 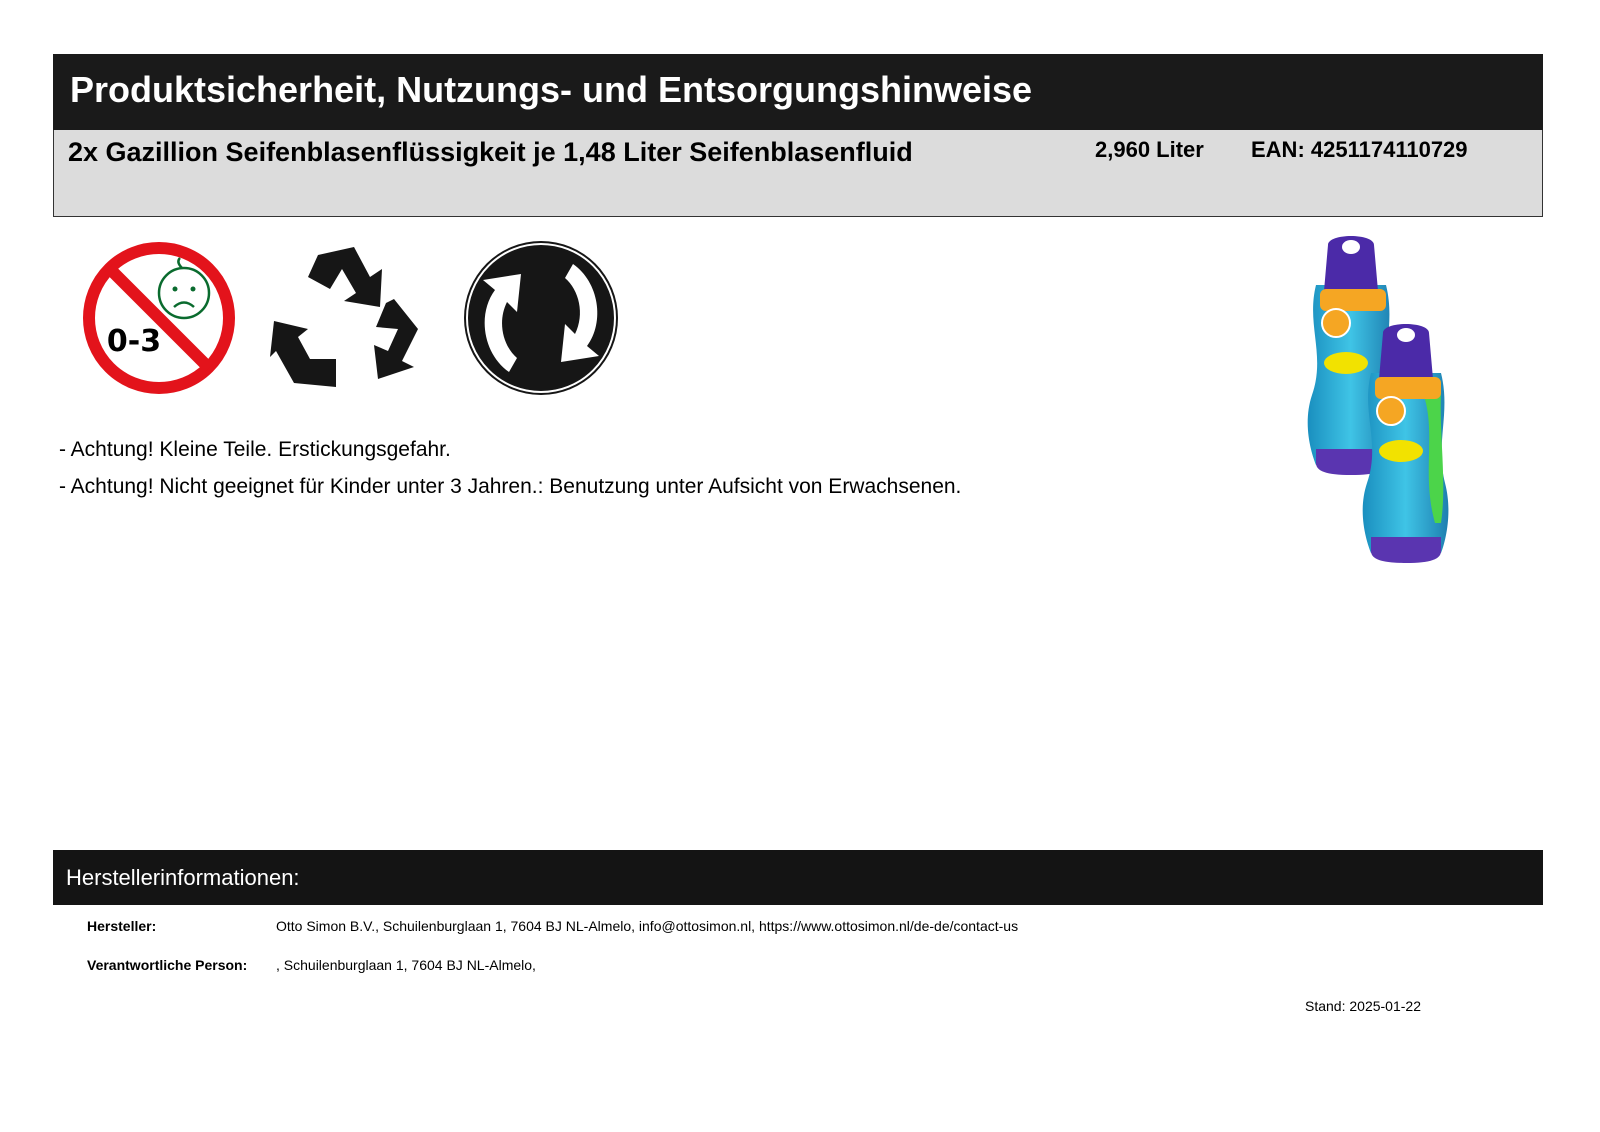 What do you see at coordinates (183, 877) in the screenshot?
I see `manufacturer-section-title: Herstellerinformationen:` at bounding box center [183, 877].